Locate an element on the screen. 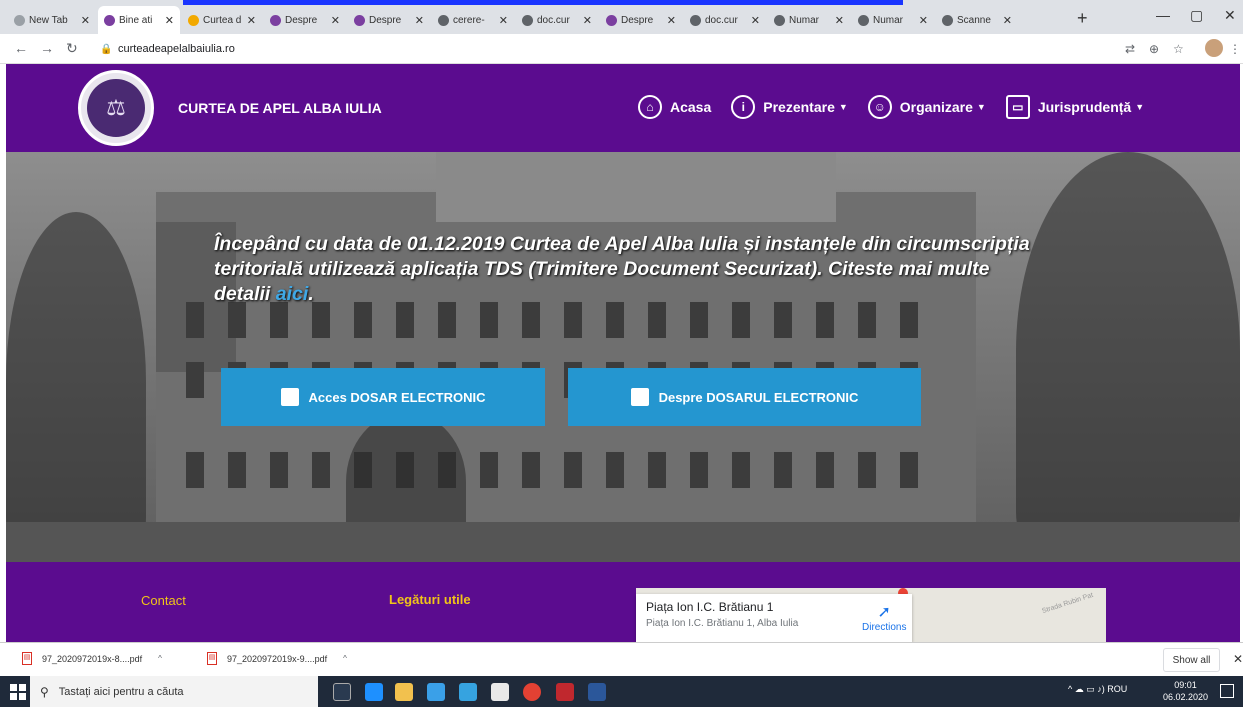 The height and width of the screenshot is (707, 1243). about-dosar-button: Despre DOSARUL ELECTRONIC is located at coordinates (744, 397).